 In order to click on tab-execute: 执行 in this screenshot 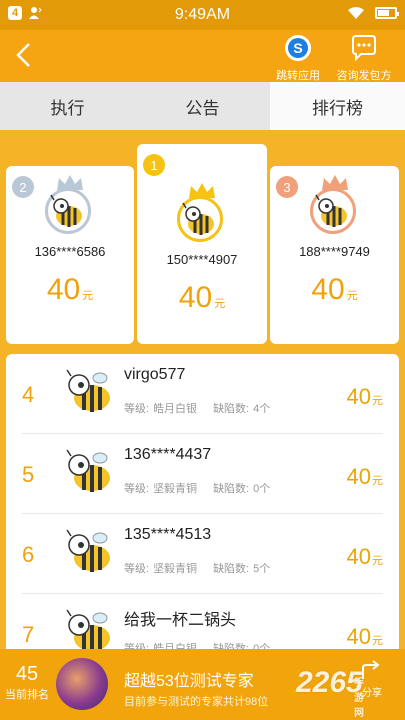, I will do `click(67, 106)`.